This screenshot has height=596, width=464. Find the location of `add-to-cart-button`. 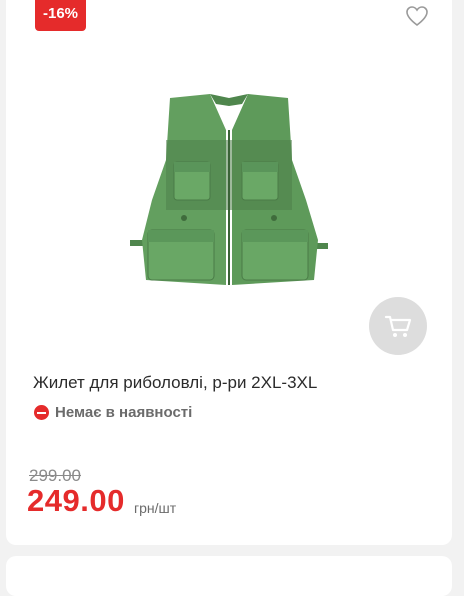

add-to-cart-button is located at coordinates (398, 326).